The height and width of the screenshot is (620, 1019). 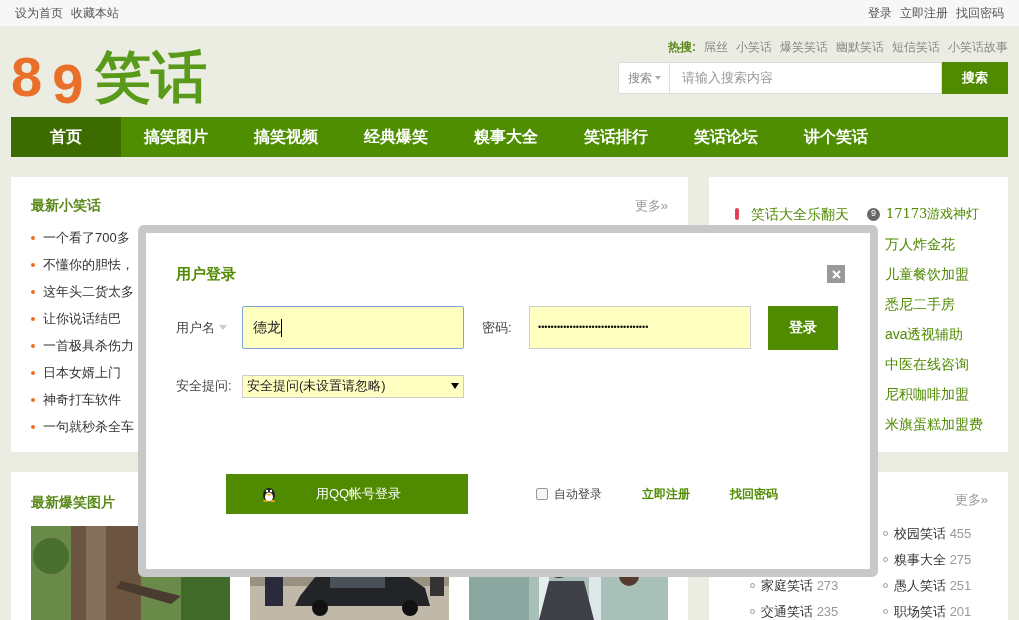 What do you see at coordinates (803, 327) in the screenshot?
I see `login-button: 登录` at bounding box center [803, 327].